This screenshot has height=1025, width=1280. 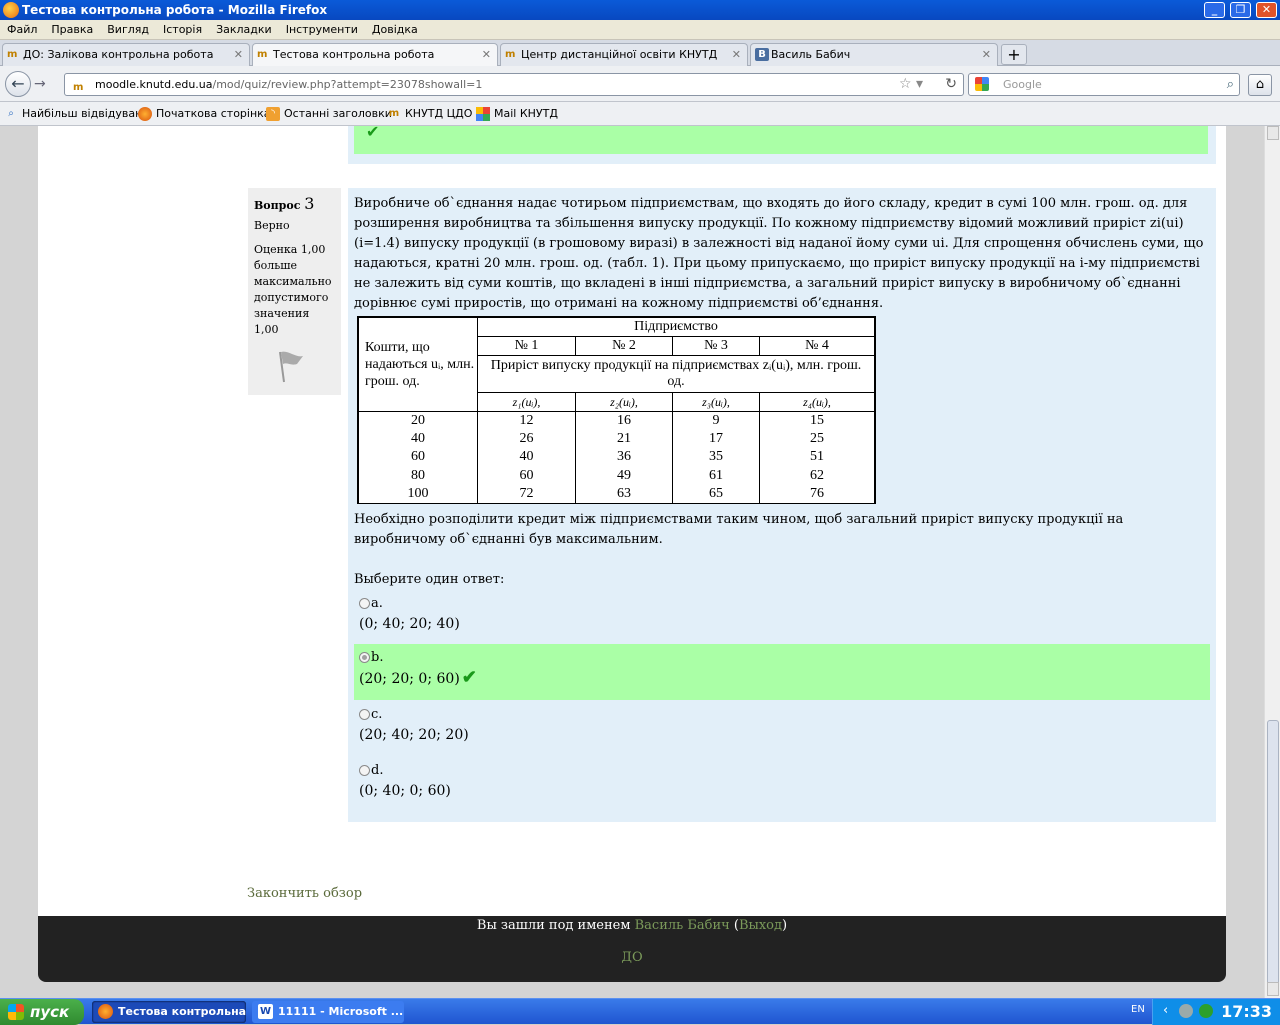 I want to click on system-tray: ‹ 17:33, so click(x=1216, y=1012).